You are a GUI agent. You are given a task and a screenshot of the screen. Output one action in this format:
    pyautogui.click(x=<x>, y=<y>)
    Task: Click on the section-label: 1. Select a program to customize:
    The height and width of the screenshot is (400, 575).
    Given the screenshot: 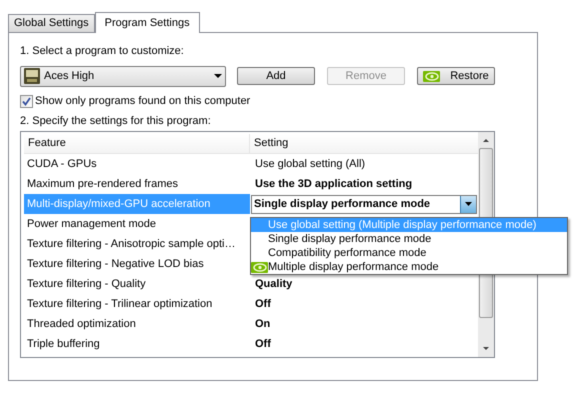 What is the action you would take?
    pyautogui.click(x=102, y=51)
    